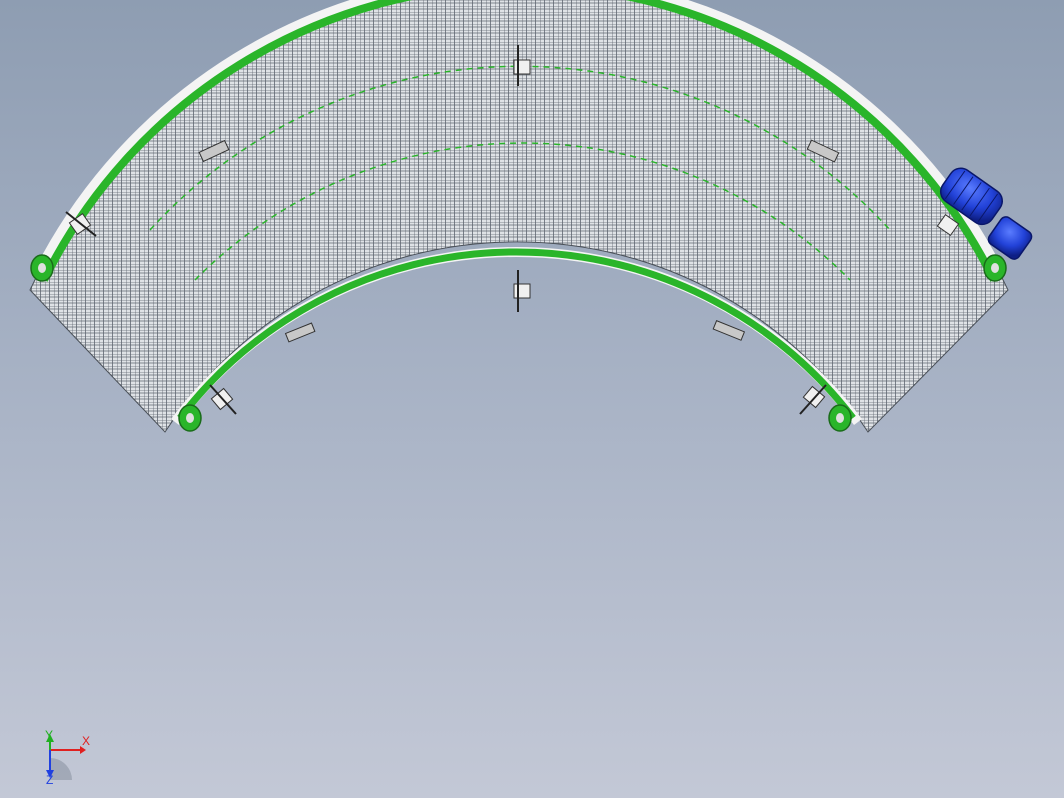  What do you see at coordinates (813, 399) in the screenshot?
I see `bracket-right-inner` at bounding box center [813, 399].